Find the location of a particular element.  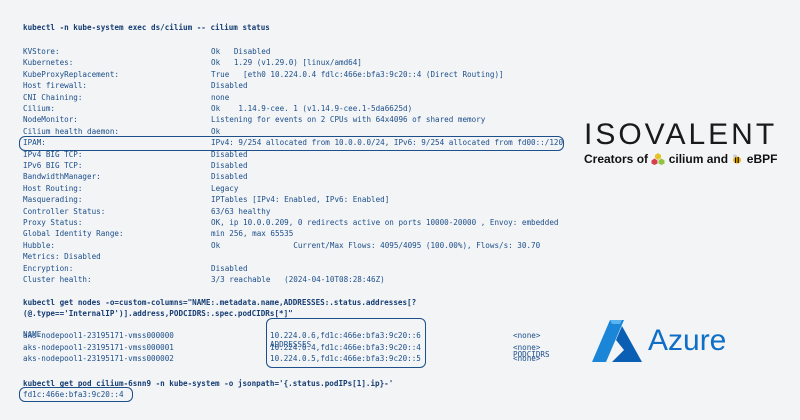

status-value: Legacy is located at coordinates (225, 188).